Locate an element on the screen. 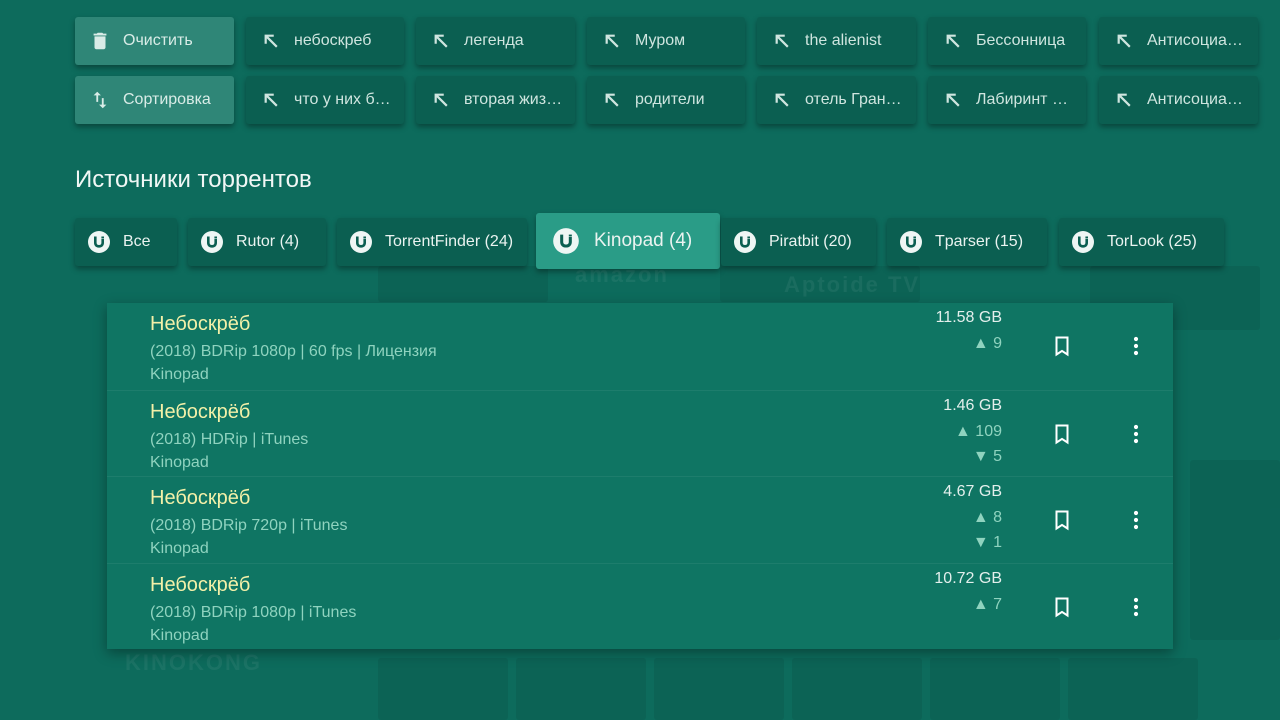  torrent-leechers: ▼ 5 is located at coordinates (987, 456).